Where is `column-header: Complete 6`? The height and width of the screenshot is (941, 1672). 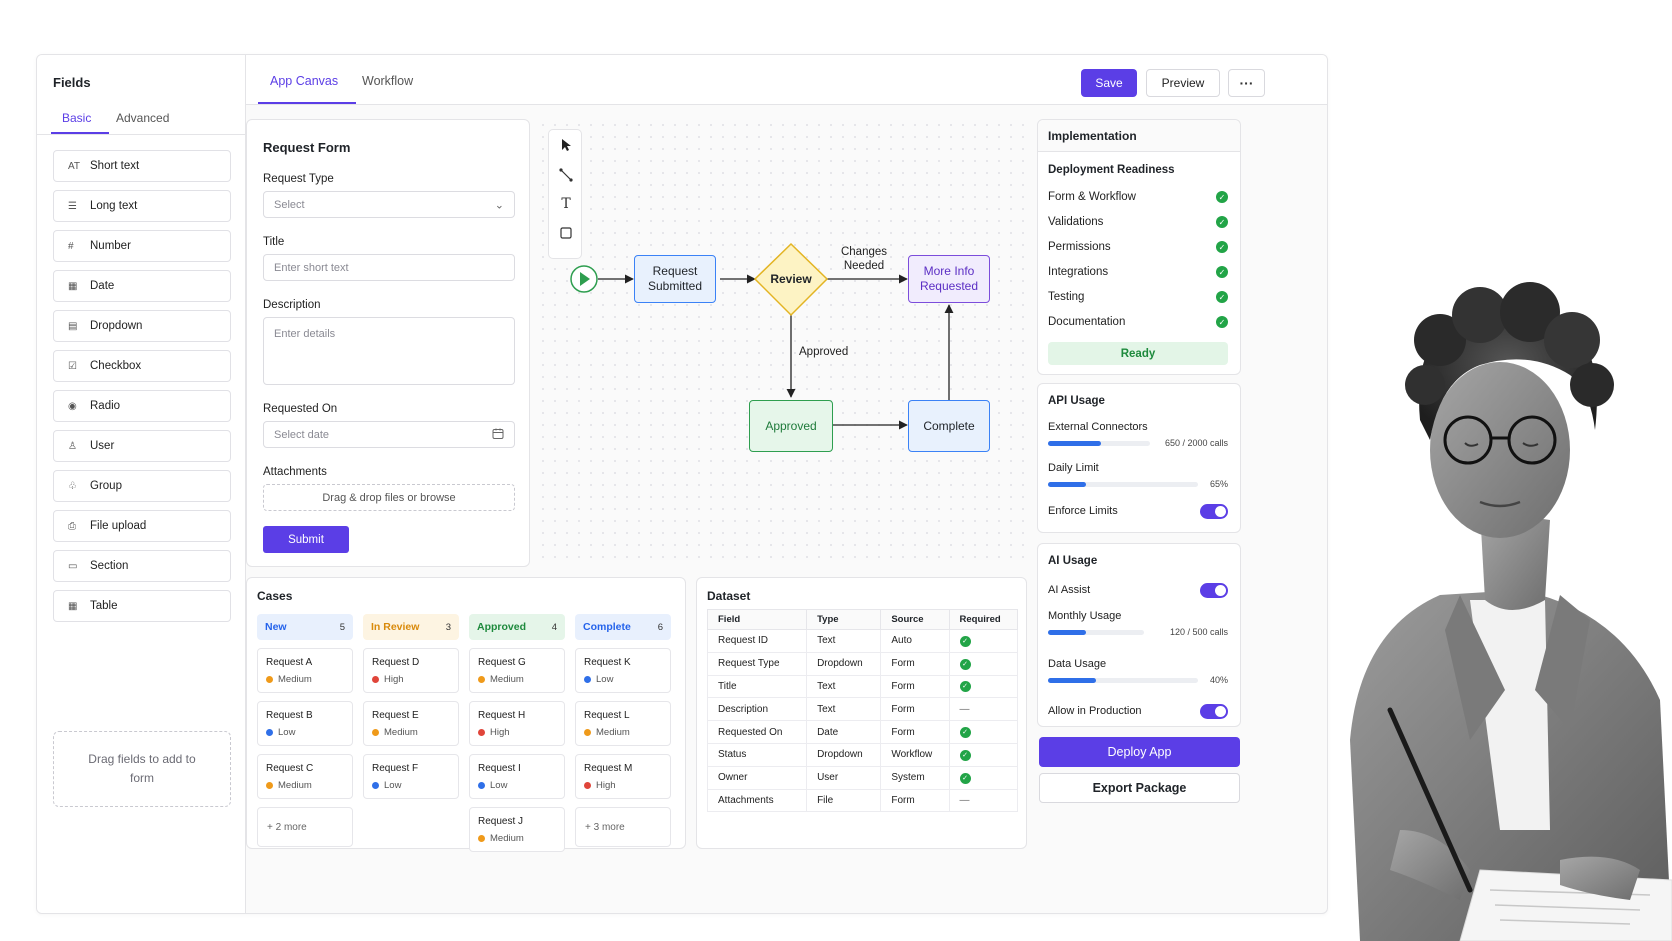
column-header: Complete 6 is located at coordinates (623, 627).